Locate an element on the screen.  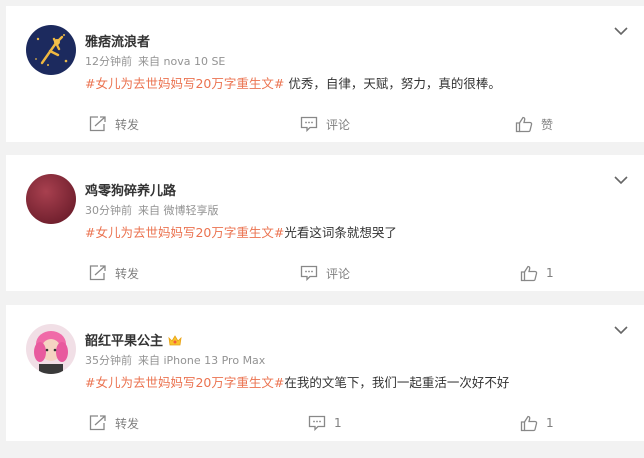
comment-text: #女儿为去世妈妈写20万字重生文#在我的文笔下，我们一起重活一次好不好 is located at coordinates (297, 381).